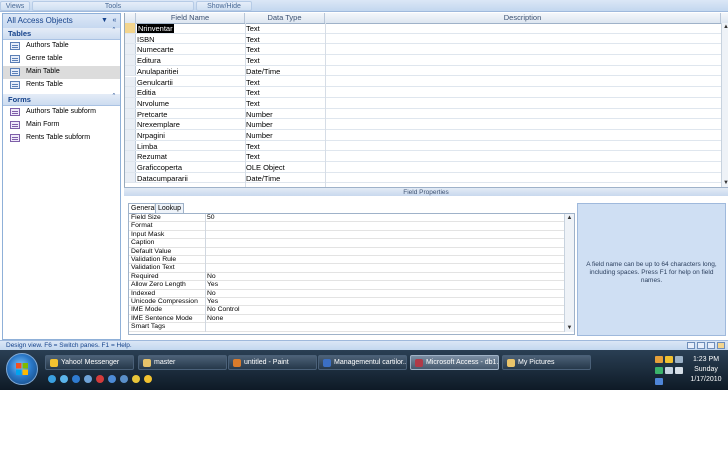 The width and height of the screenshot is (728, 455). I want to click on nav-group-tables: Tables ˆ, so click(61, 34).